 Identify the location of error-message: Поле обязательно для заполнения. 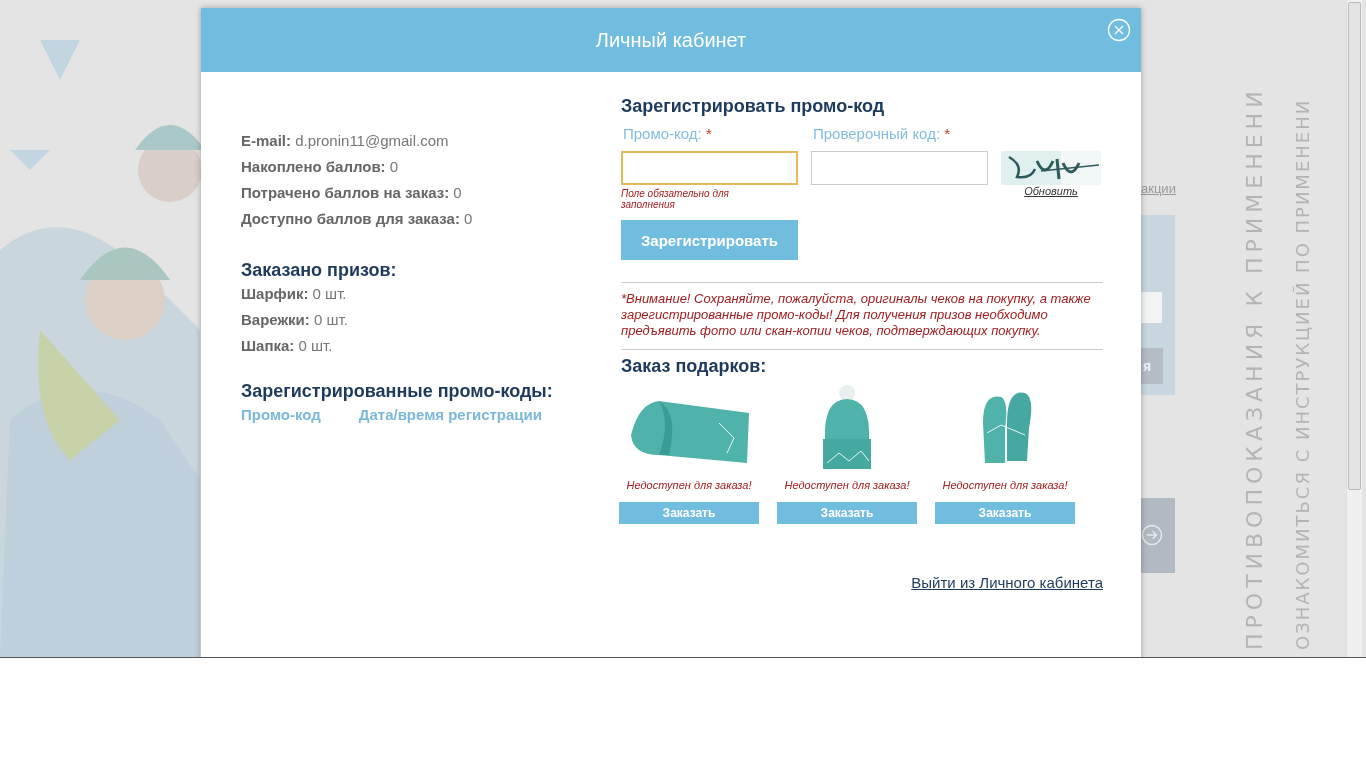
(675, 199).